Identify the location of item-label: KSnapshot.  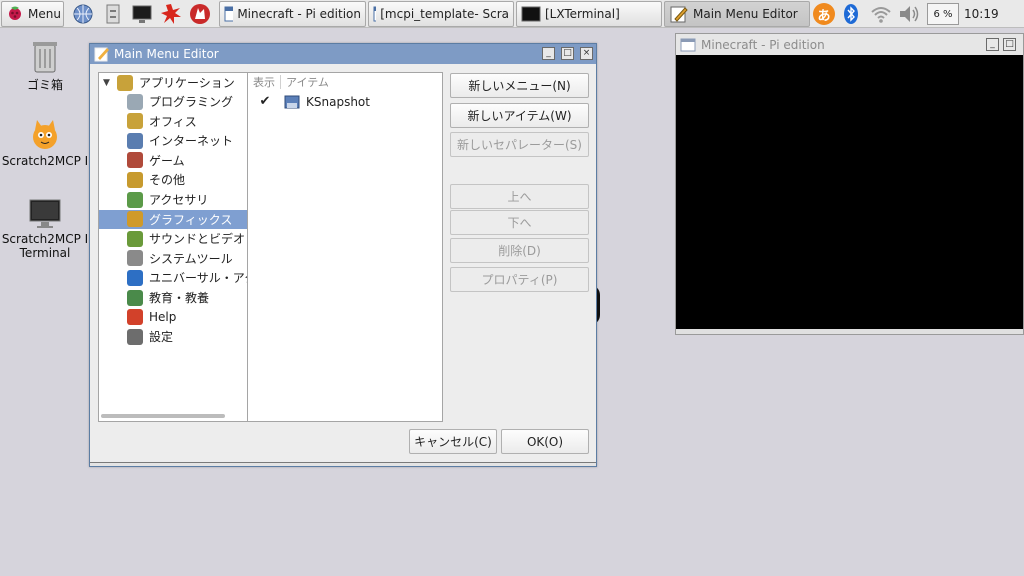
(338, 102).